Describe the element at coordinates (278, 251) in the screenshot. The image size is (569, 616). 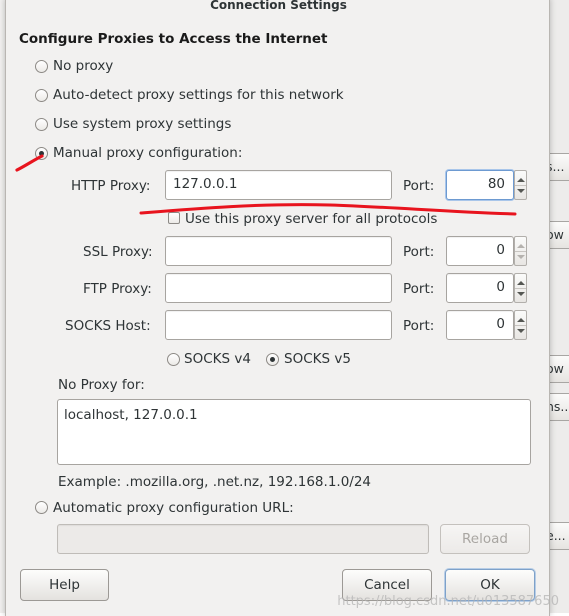
I see `ssl-proxy-input` at that location.